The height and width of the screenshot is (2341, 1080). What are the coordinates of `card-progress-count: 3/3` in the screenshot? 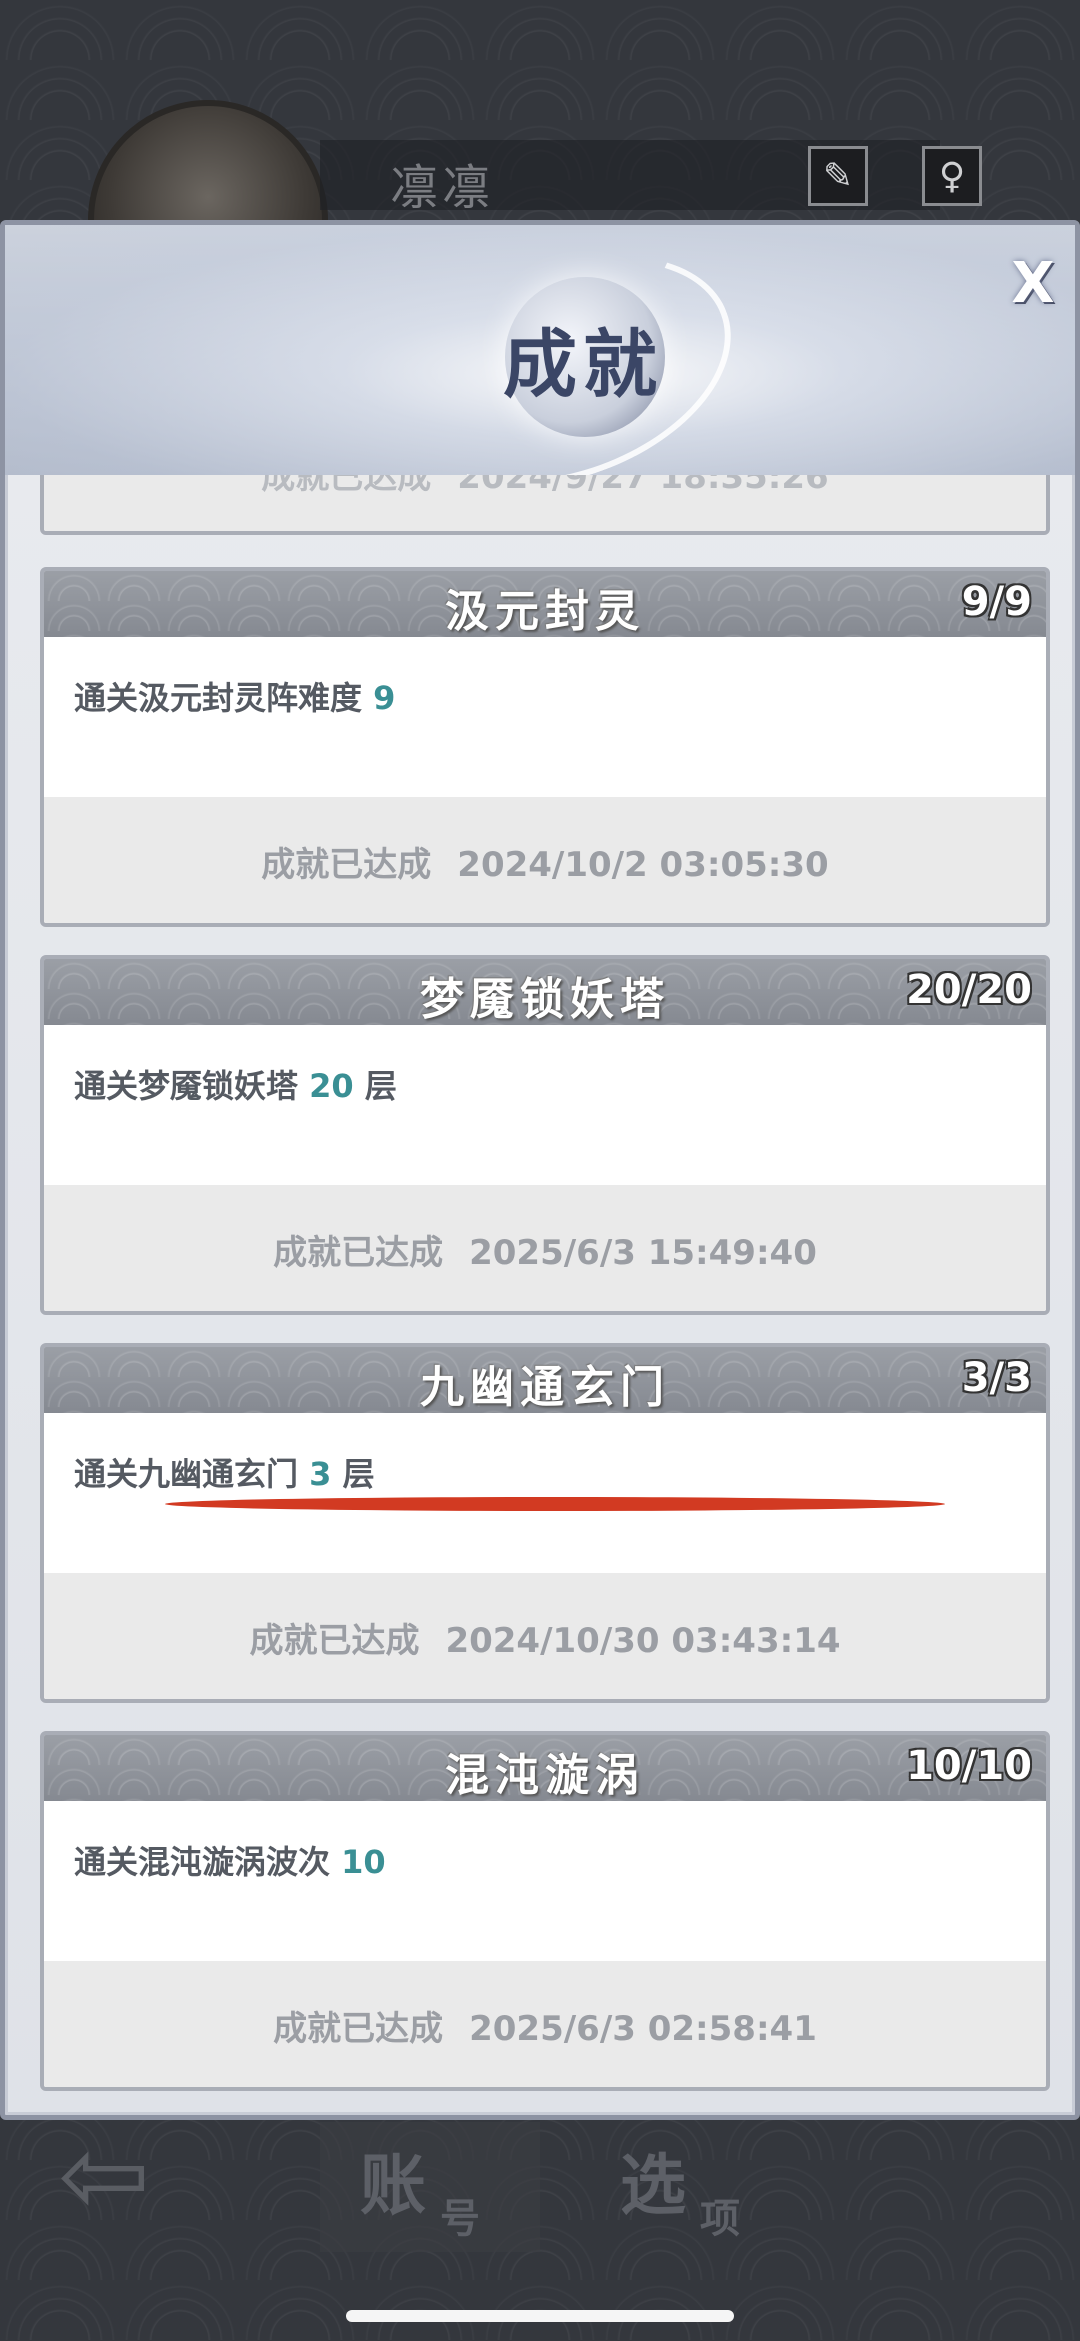 It's located at (996, 1378).